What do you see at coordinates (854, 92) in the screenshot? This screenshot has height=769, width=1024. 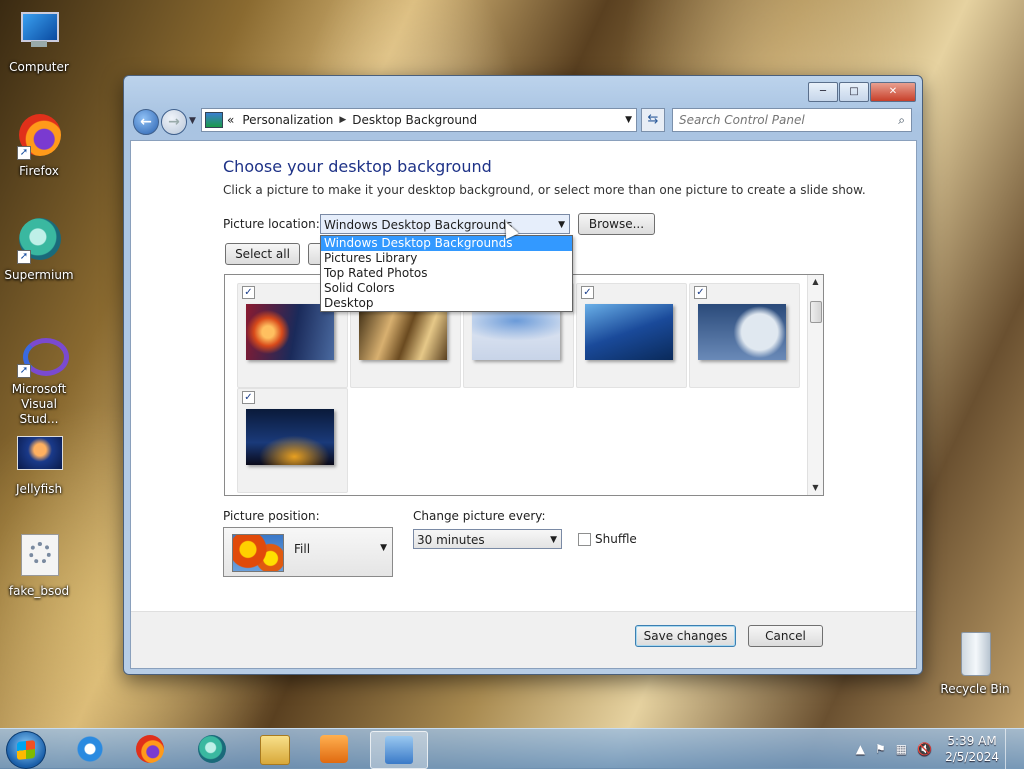 I see `maximize-button: □` at bounding box center [854, 92].